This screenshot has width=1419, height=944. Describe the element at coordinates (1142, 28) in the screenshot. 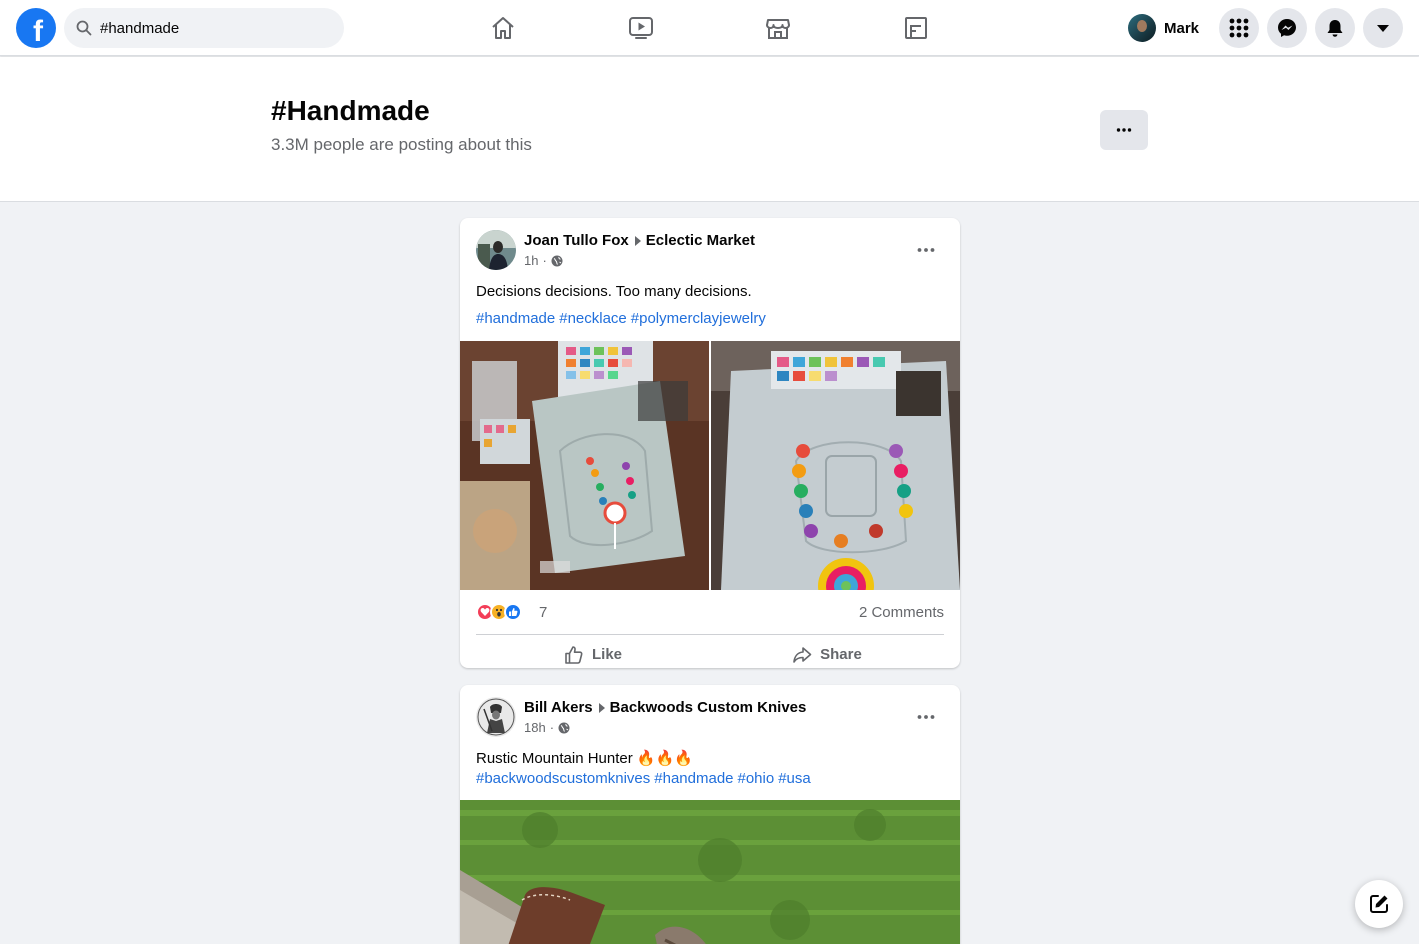

I see `avatar` at that location.